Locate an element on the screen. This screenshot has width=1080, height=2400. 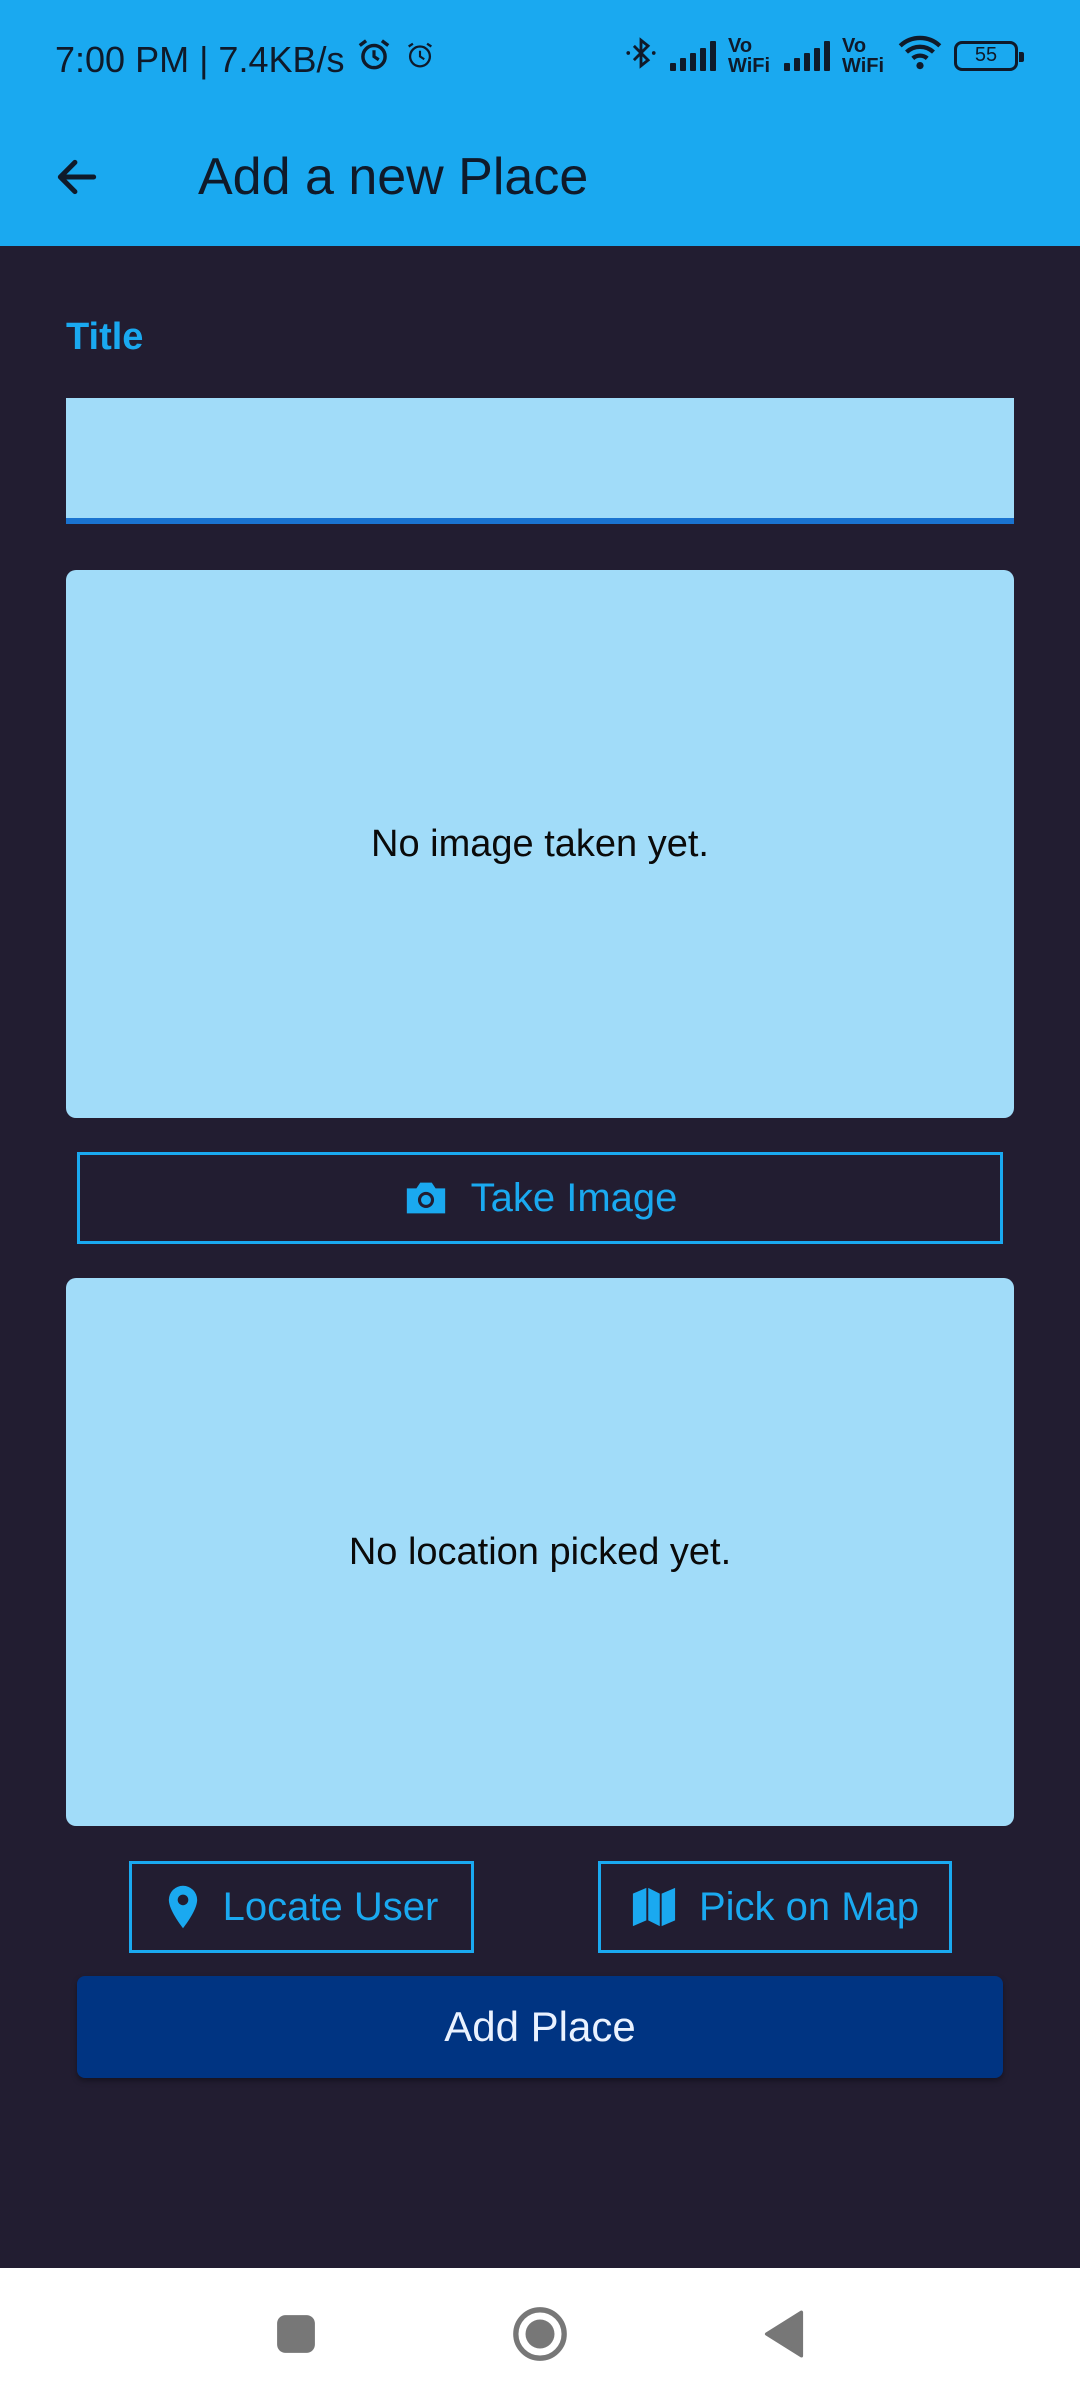
wifi-icon is located at coordinates (920, 55).